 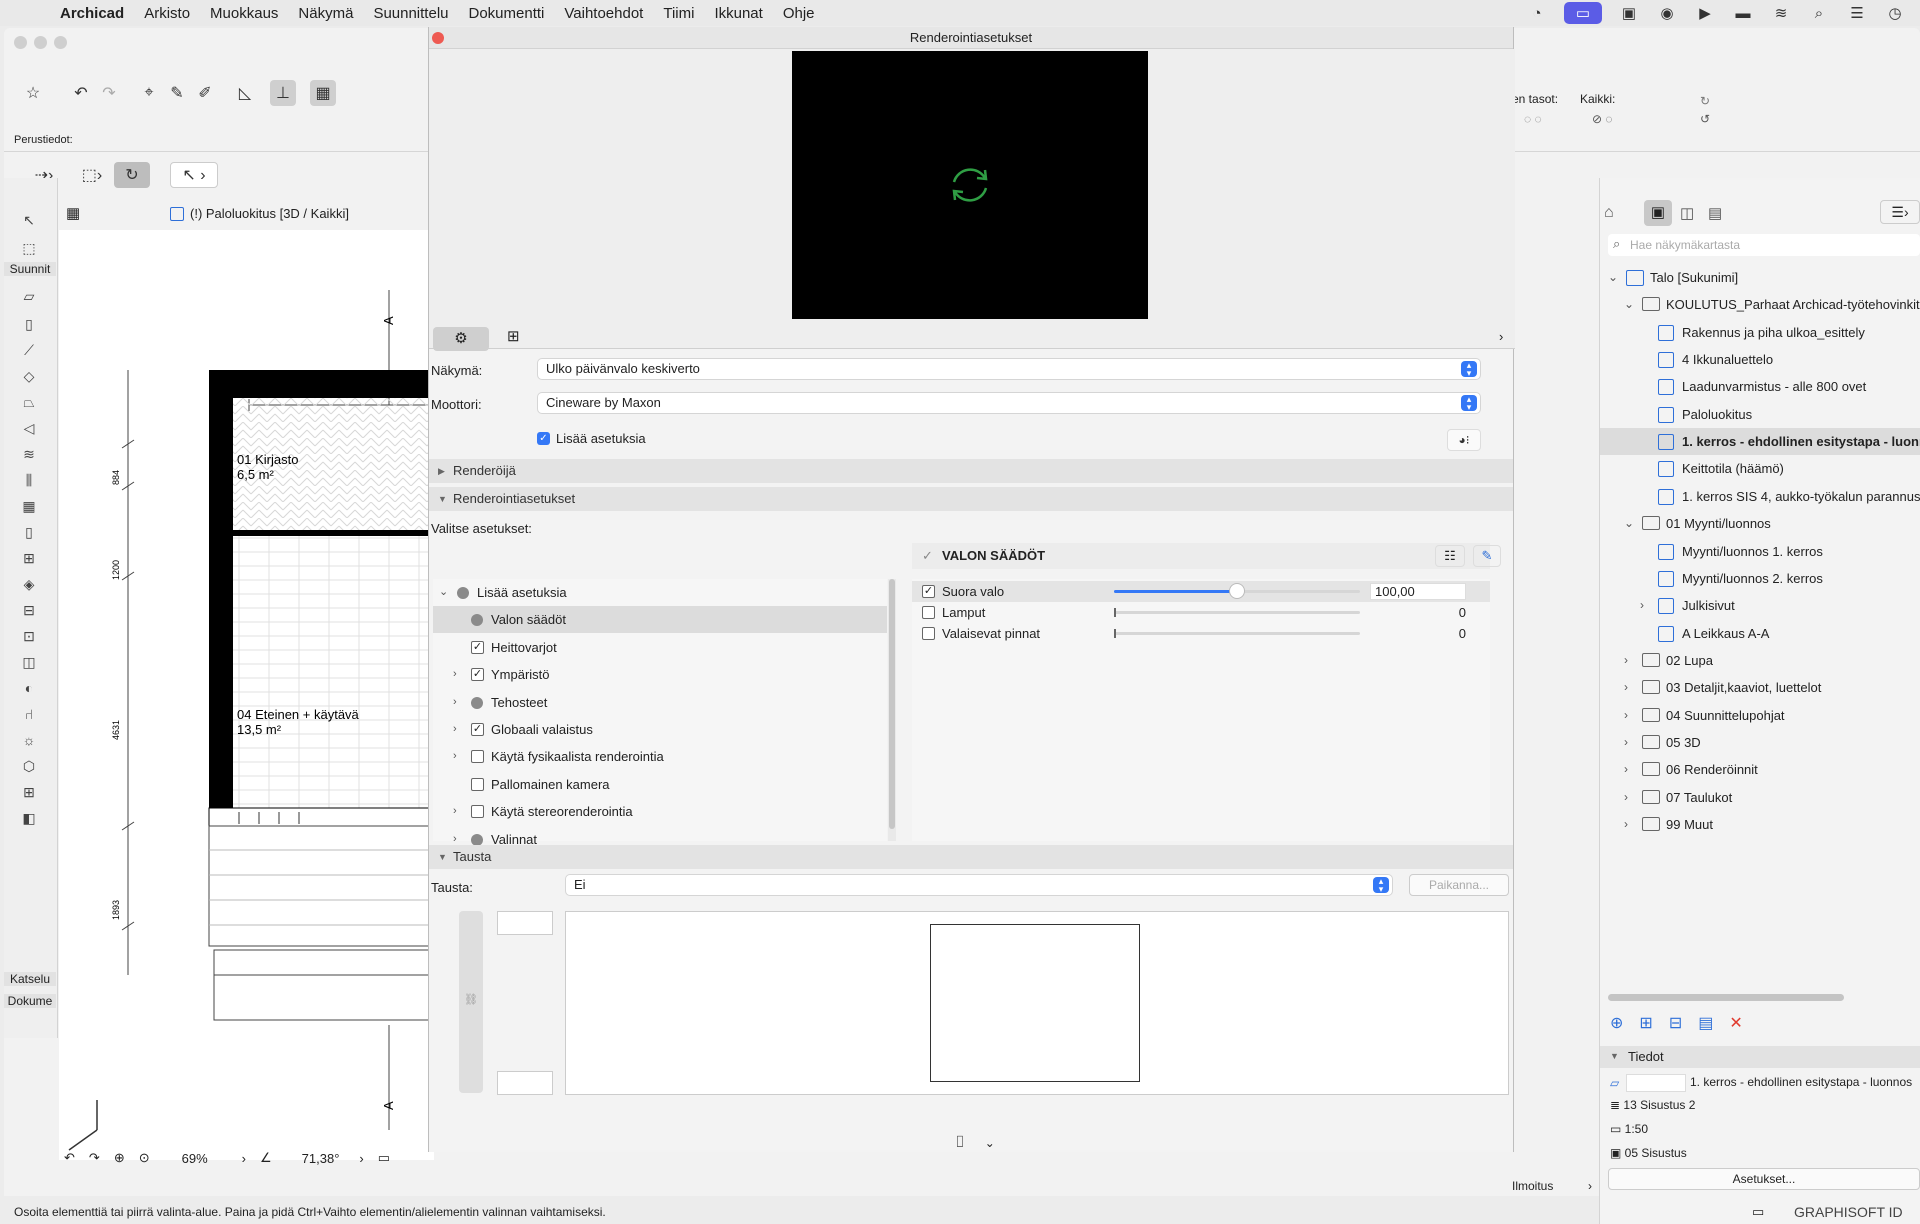 What do you see at coordinates (1760, 523) in the screenshot?
I see `view-map-item: ⌄ 01 Myynti/luonnos` at bounding box center [1760, 523].